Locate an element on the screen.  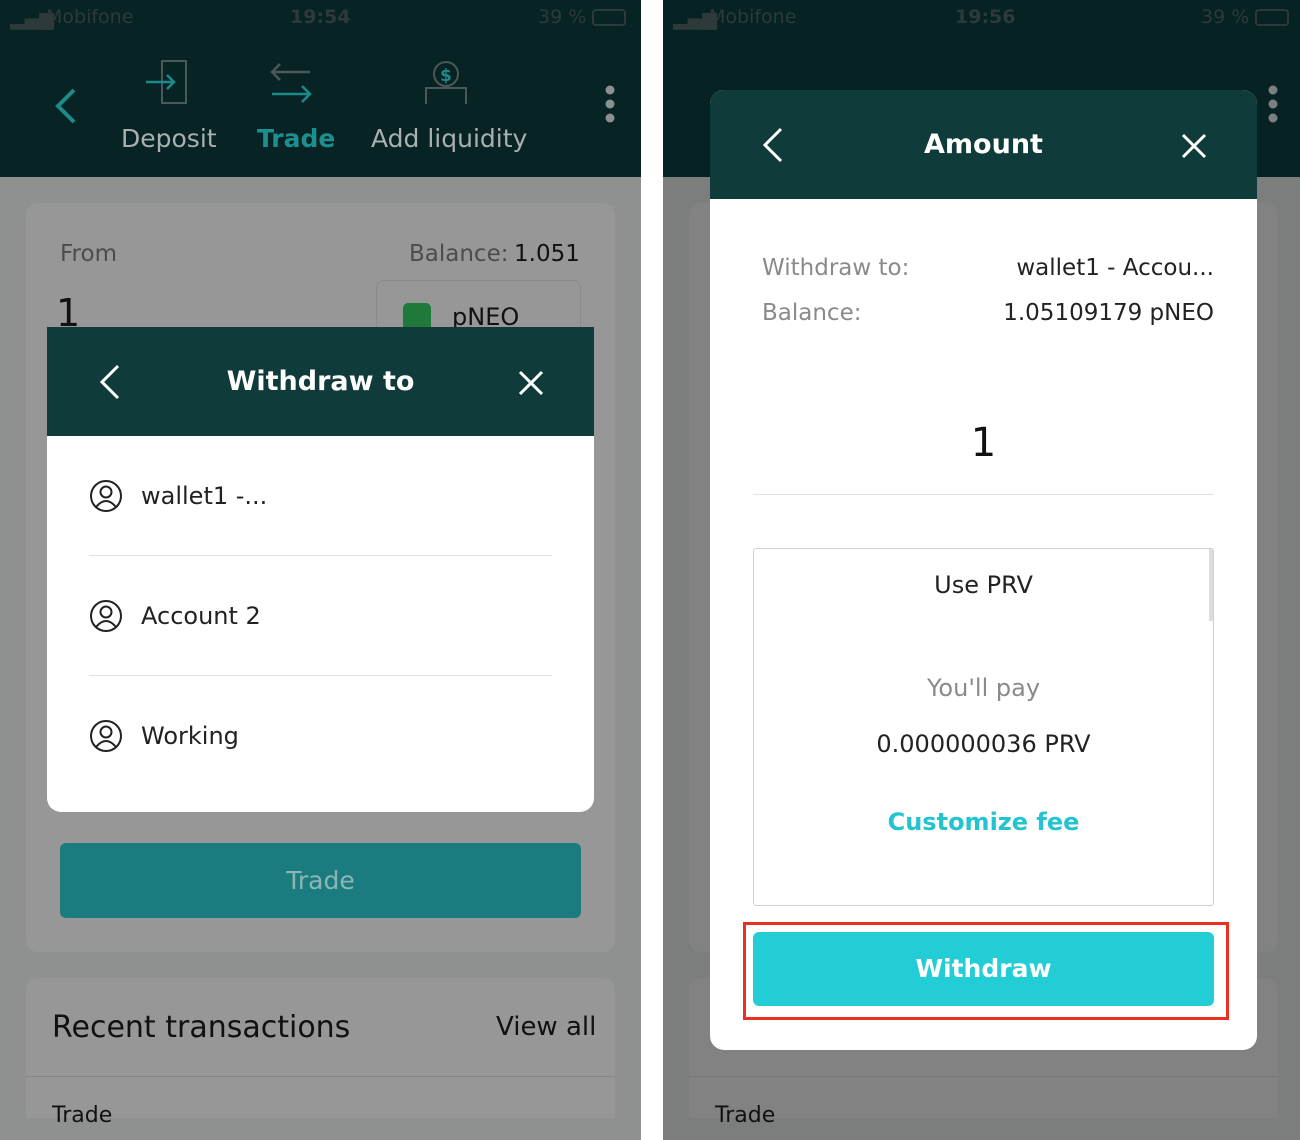
status-bar: ▂▄▆ Mobifone 19:54 39 % is located at coordinates (320, 18).